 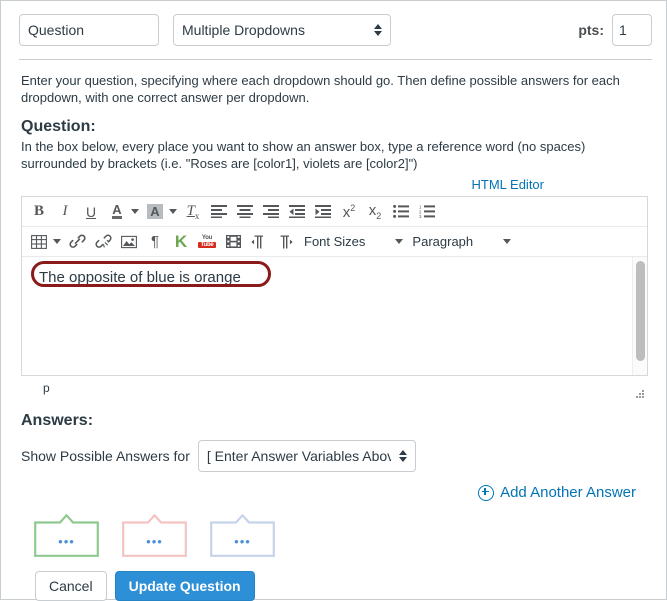 What do you see at coordinates (135, 211) in the screenshot?
I see `text-color-chevron-down-icon` at bounding box center [135, 211].